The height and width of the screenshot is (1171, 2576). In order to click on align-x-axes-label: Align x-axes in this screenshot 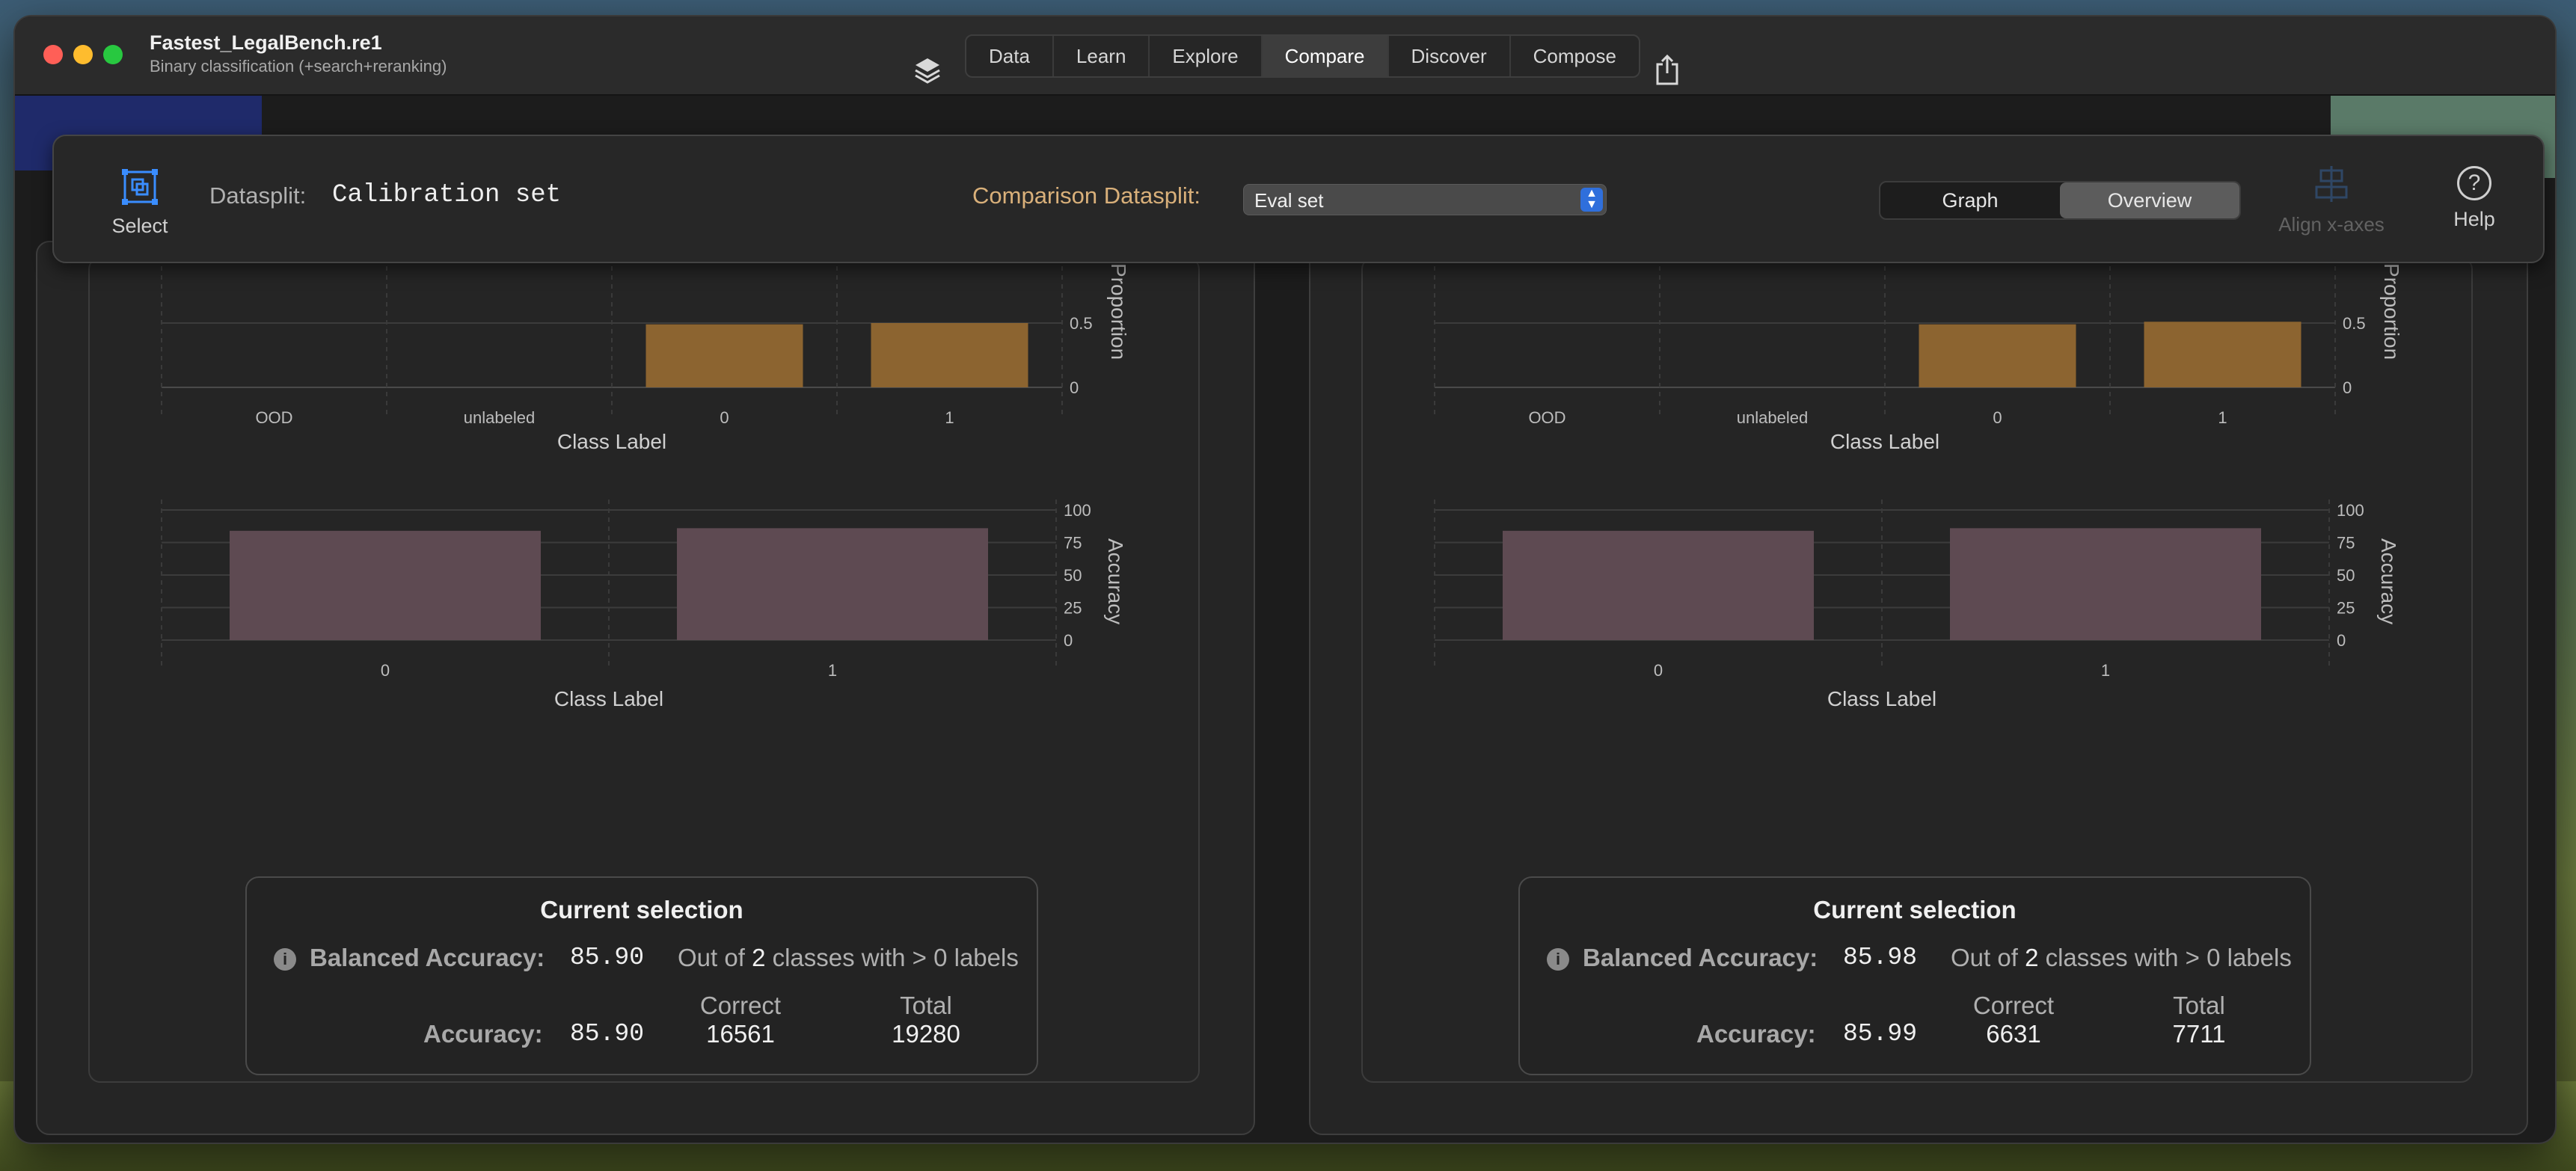, I will do `click(2331, 225)`.